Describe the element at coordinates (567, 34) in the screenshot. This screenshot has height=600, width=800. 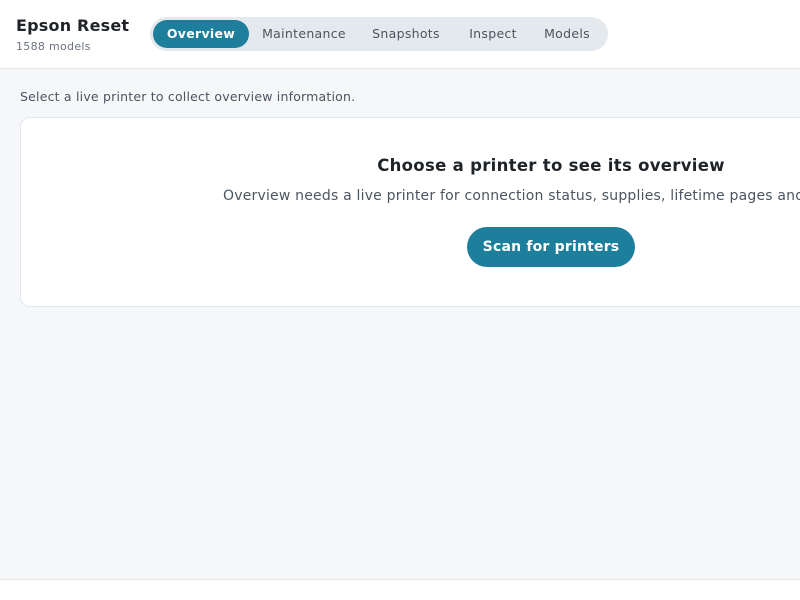
I see `tab-models: Models` at that location.